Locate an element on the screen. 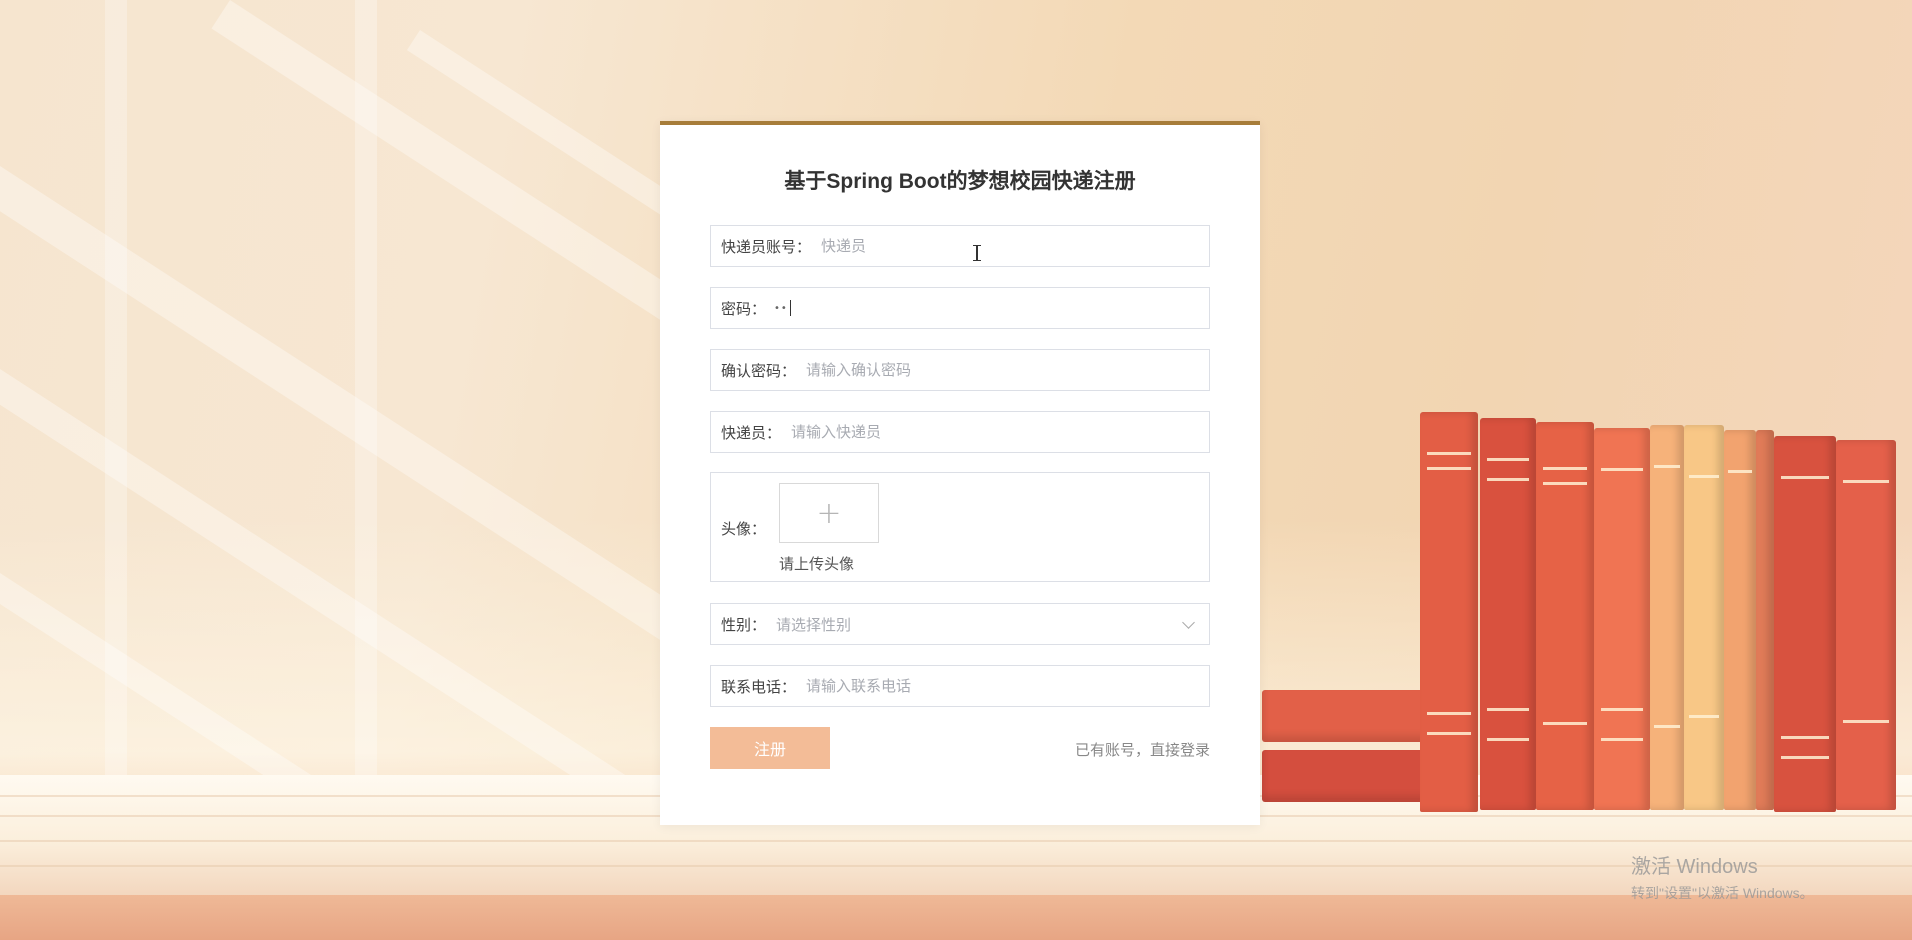 The image size is (1912, 940). courier-label: 快递员： is located at coordinates (751, 432).